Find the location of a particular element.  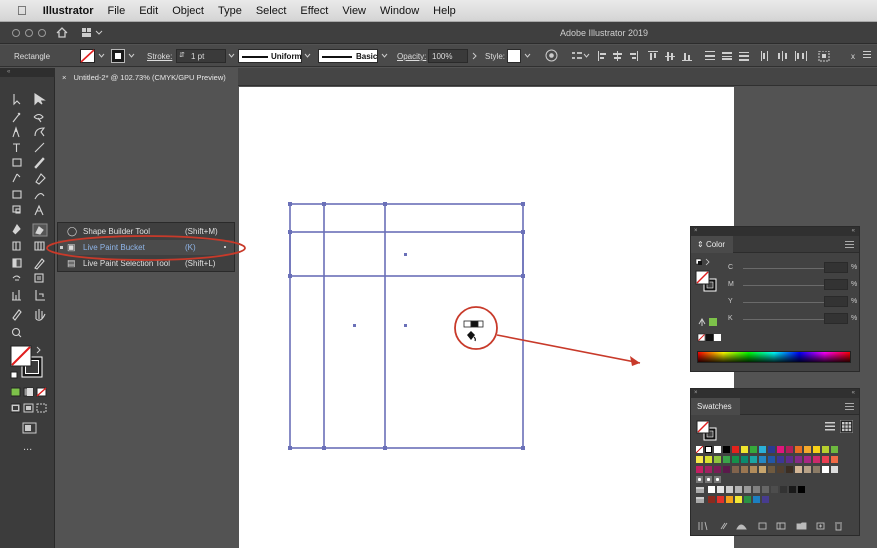

opacity-label: Opacity: is located at coordinates (411, 56).